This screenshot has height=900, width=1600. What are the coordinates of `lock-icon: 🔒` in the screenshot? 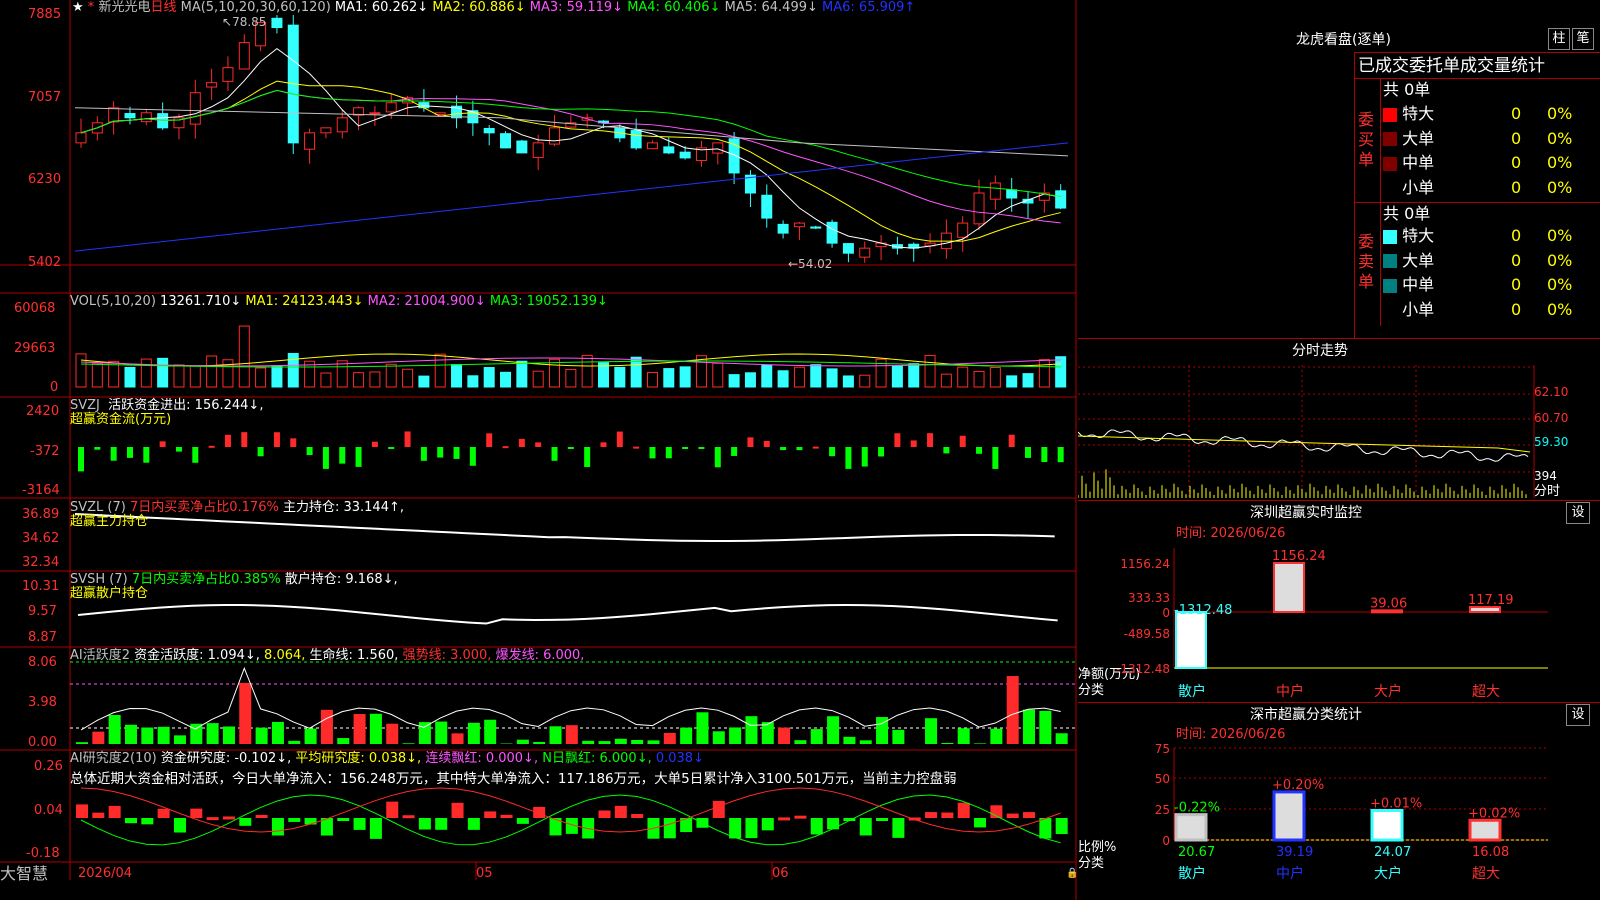 It's located at (1072, 874).